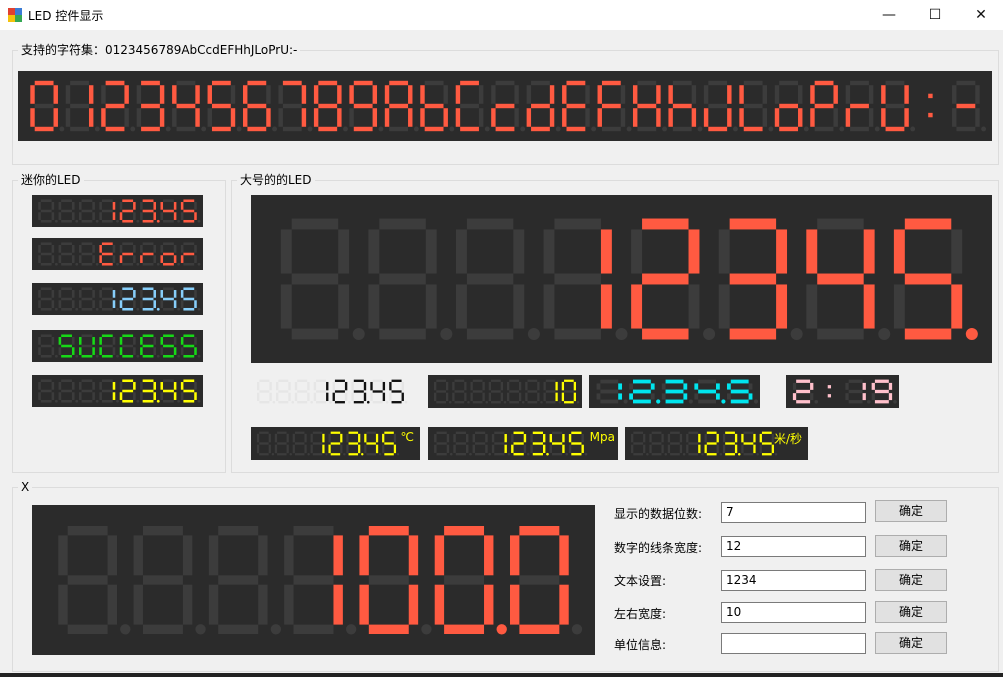 This screenshot has width=1003, height=677. I want to click on led-digit-colon, so click(930, 105).